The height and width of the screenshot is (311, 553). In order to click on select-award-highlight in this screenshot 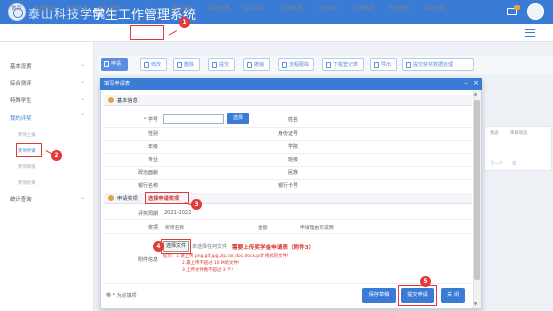, I will do `click(167, 198)`.